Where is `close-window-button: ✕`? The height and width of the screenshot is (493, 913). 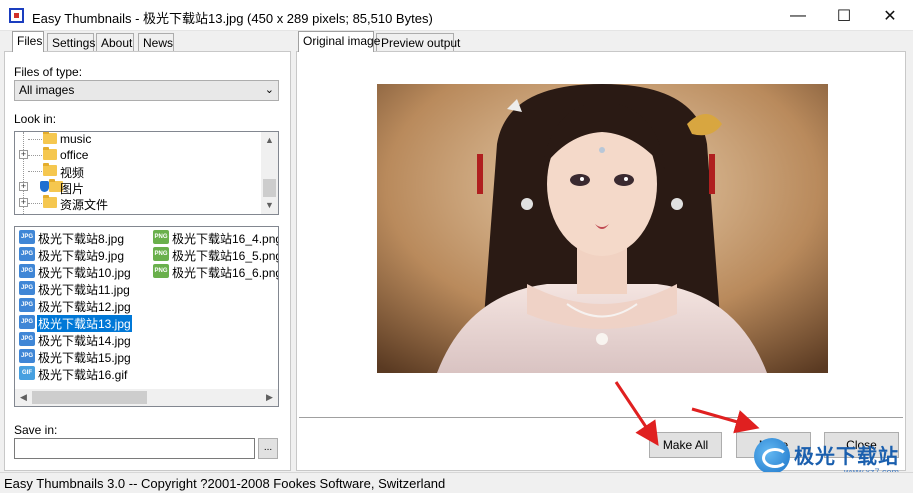
close-window-button: ✕ is located at coordinates (890, 15).